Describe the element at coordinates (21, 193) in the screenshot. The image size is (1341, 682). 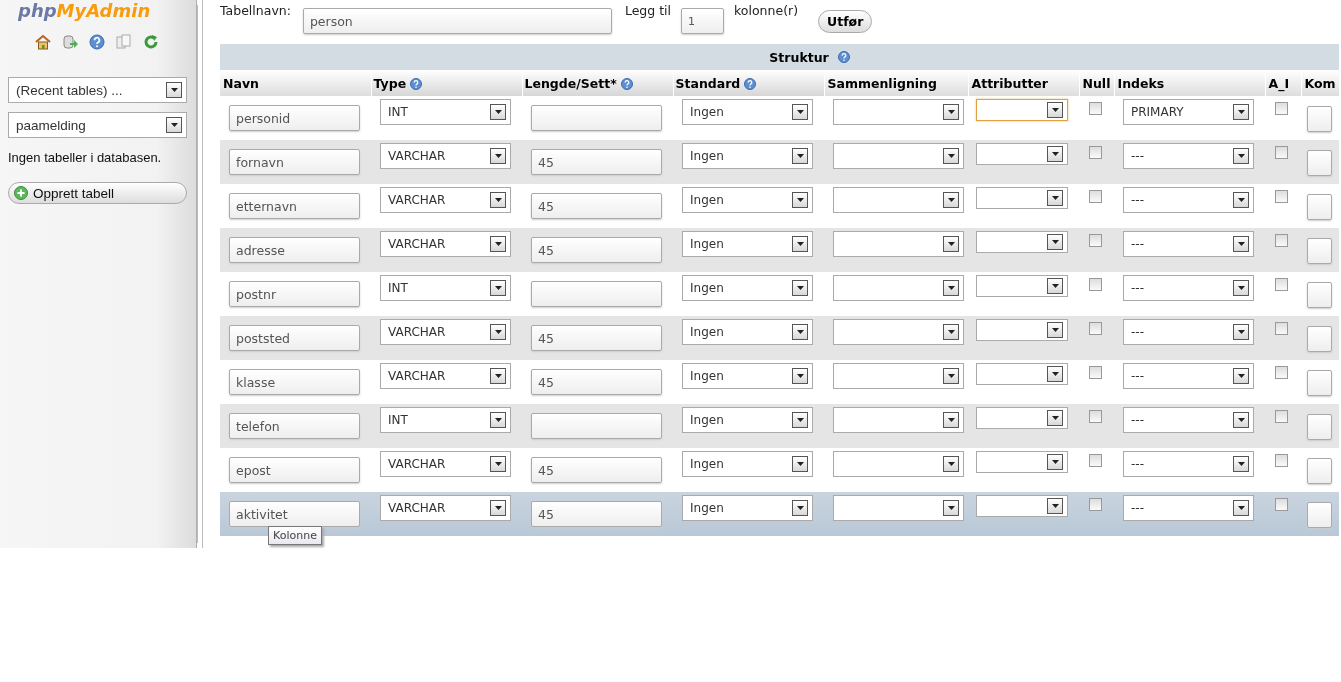
I see `plus-icon` at that location.